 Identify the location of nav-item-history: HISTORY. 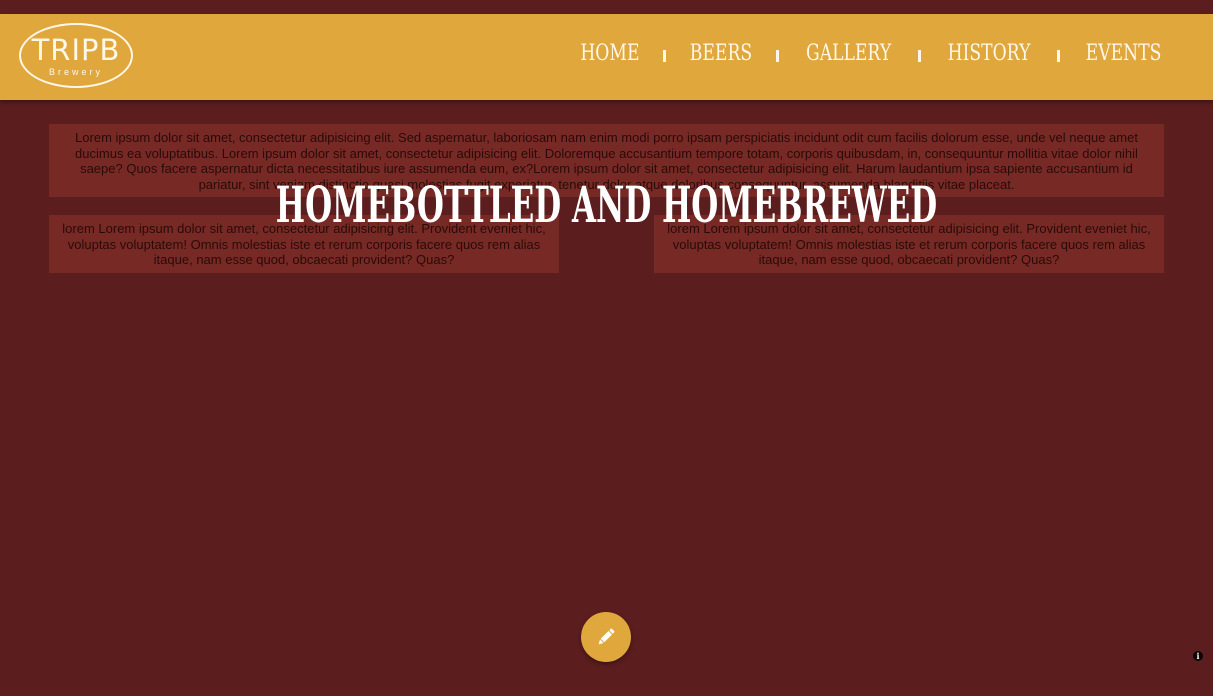
(989, 54).